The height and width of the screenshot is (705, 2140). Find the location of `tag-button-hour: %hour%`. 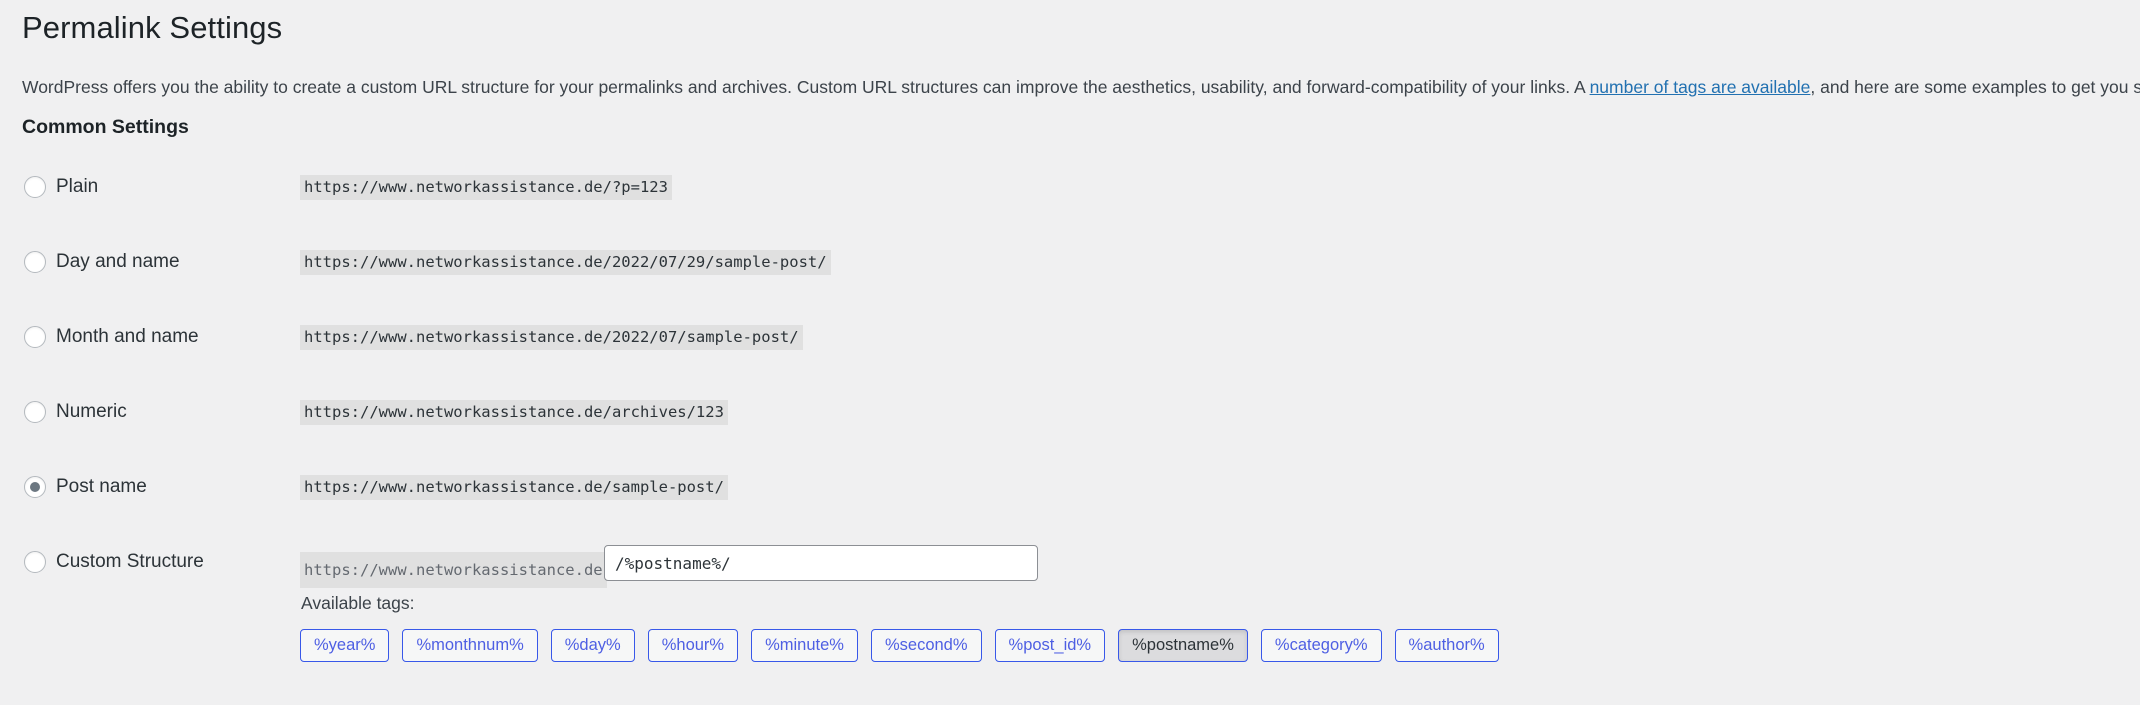

tag-button-hour: %hour% is located at coordinates (693, 645).